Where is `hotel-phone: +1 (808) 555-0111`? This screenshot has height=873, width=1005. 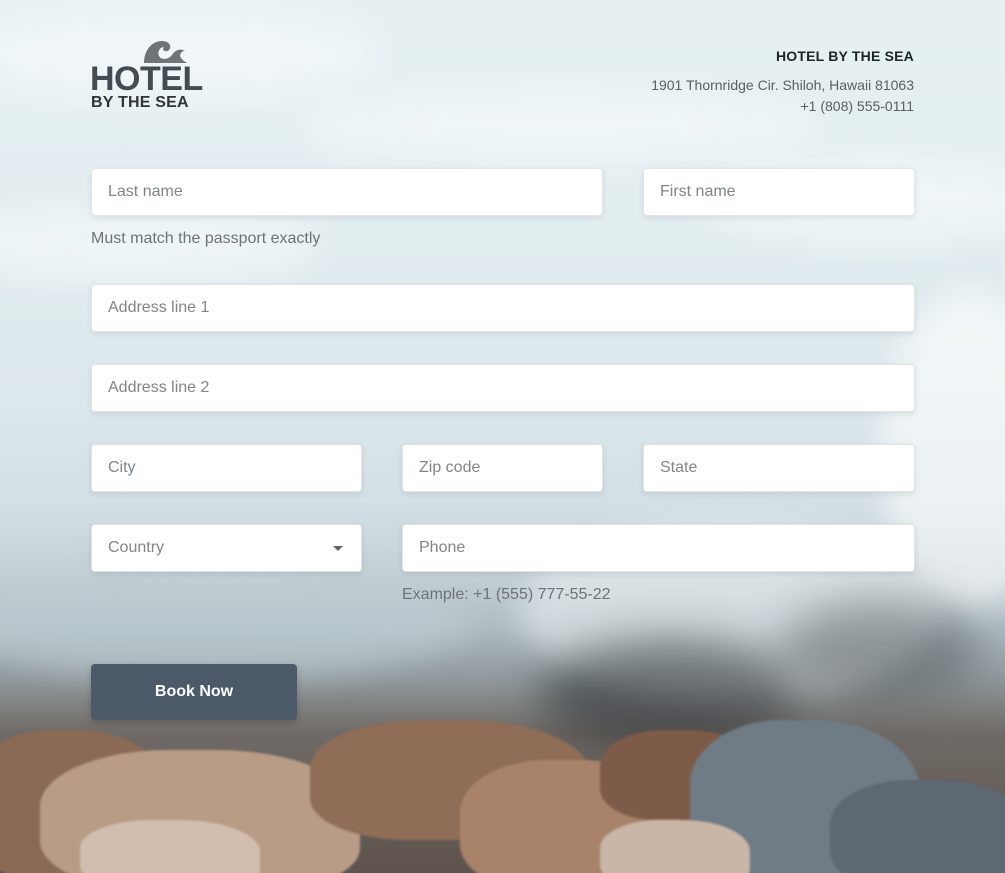 hotel-phone: +1 (808) 555-0111 is located at coordinates (782, 106).